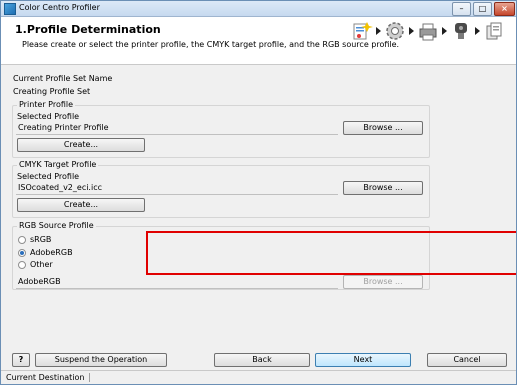 Image resolution: width=517 pixels, height=385 pixels. What do you see at coordinates (56, 225) in the screenshot?
I see `rgb-profile-group-label: RGB Source Profile` at bounding box center [56, 225].